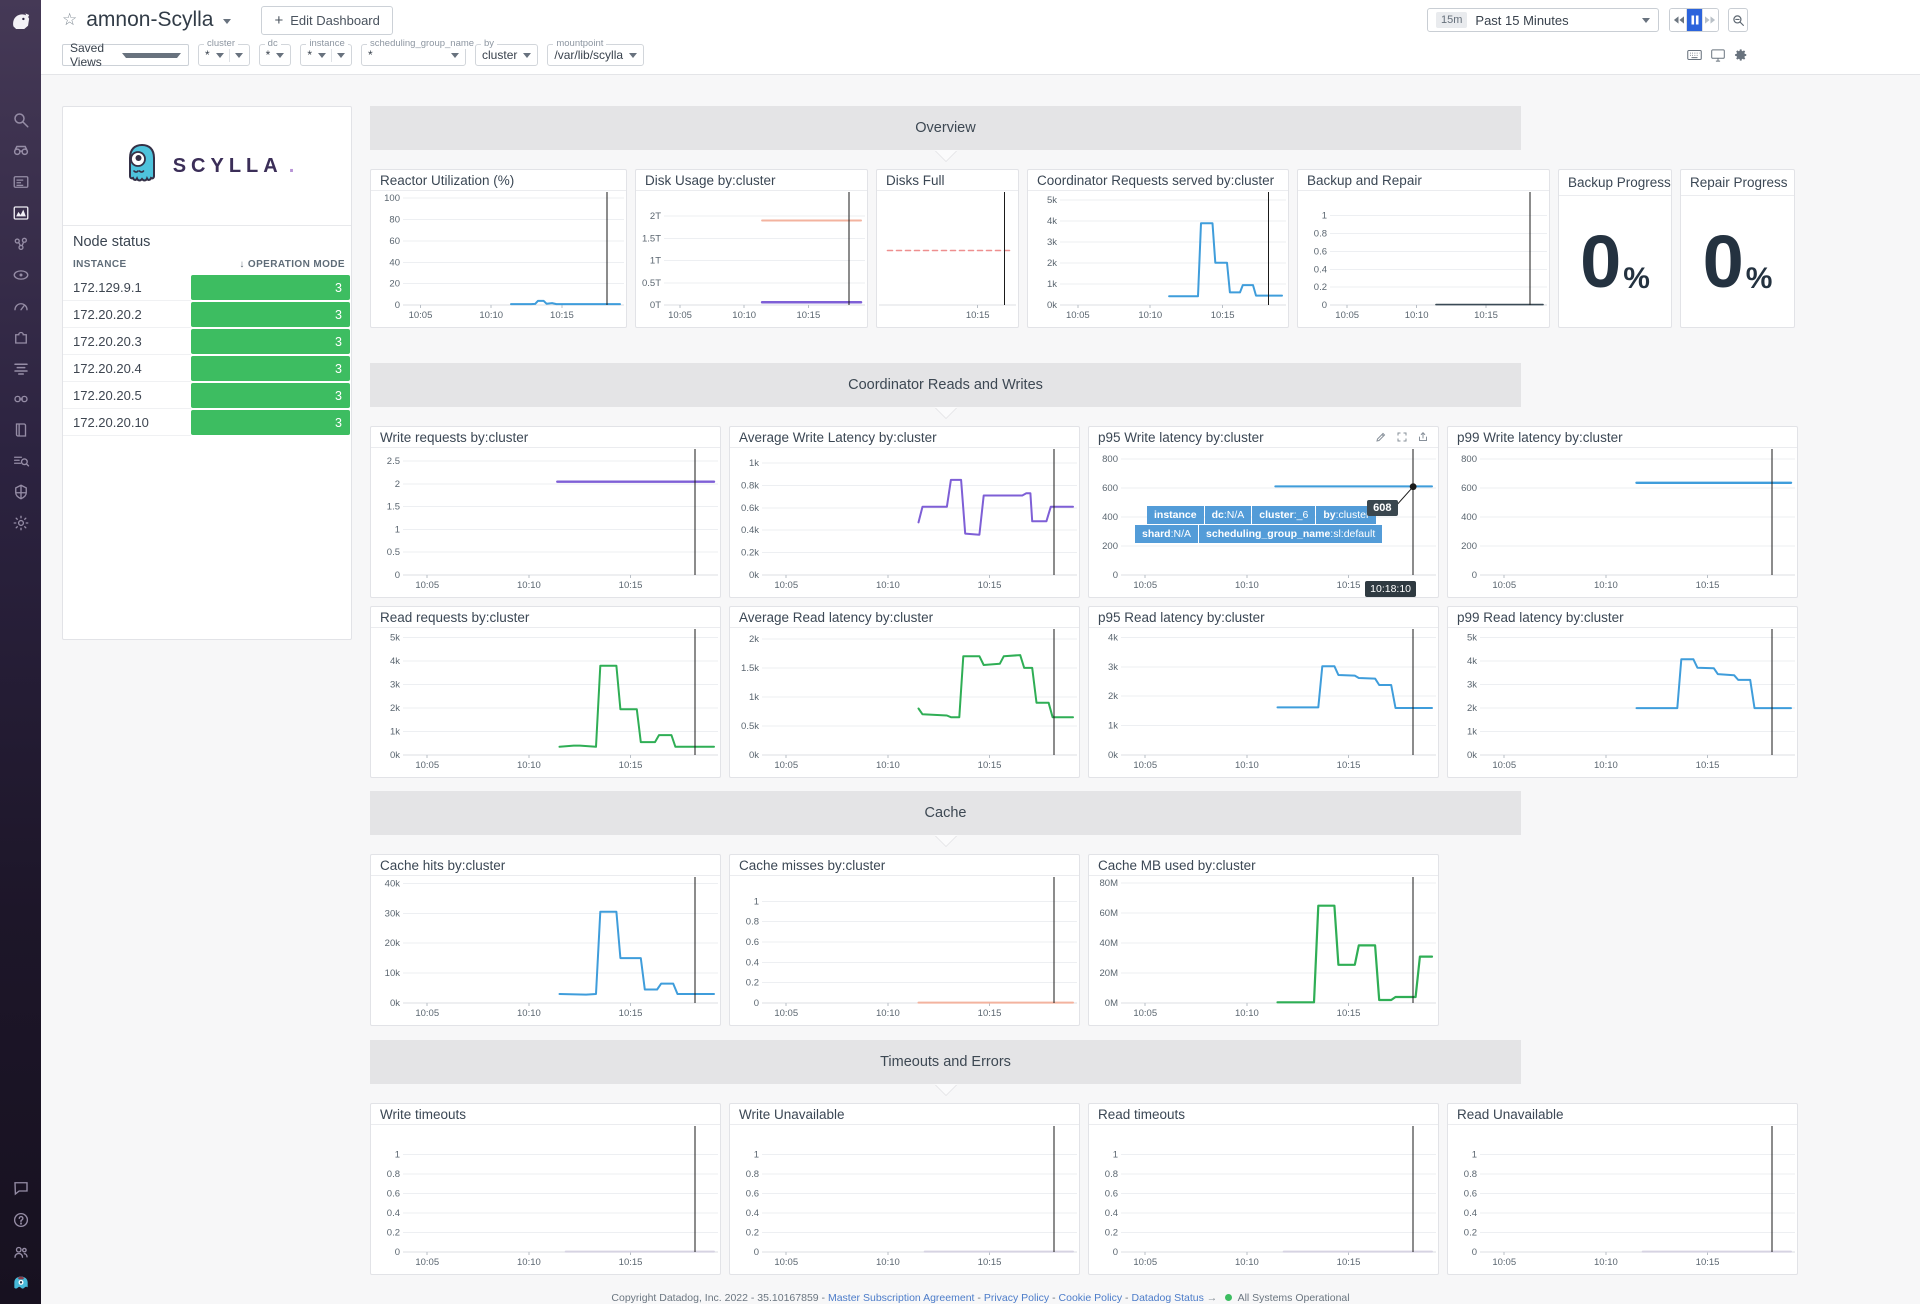 The image size is (1920, 1304). What do you see at coordinates (904, 522) in the screenshot?
I see `plot-area: 0k 0.2k 0.4k 0.6k 0.8k 1k 10:05 10:10 10:15` at bounding box center [904, 522].